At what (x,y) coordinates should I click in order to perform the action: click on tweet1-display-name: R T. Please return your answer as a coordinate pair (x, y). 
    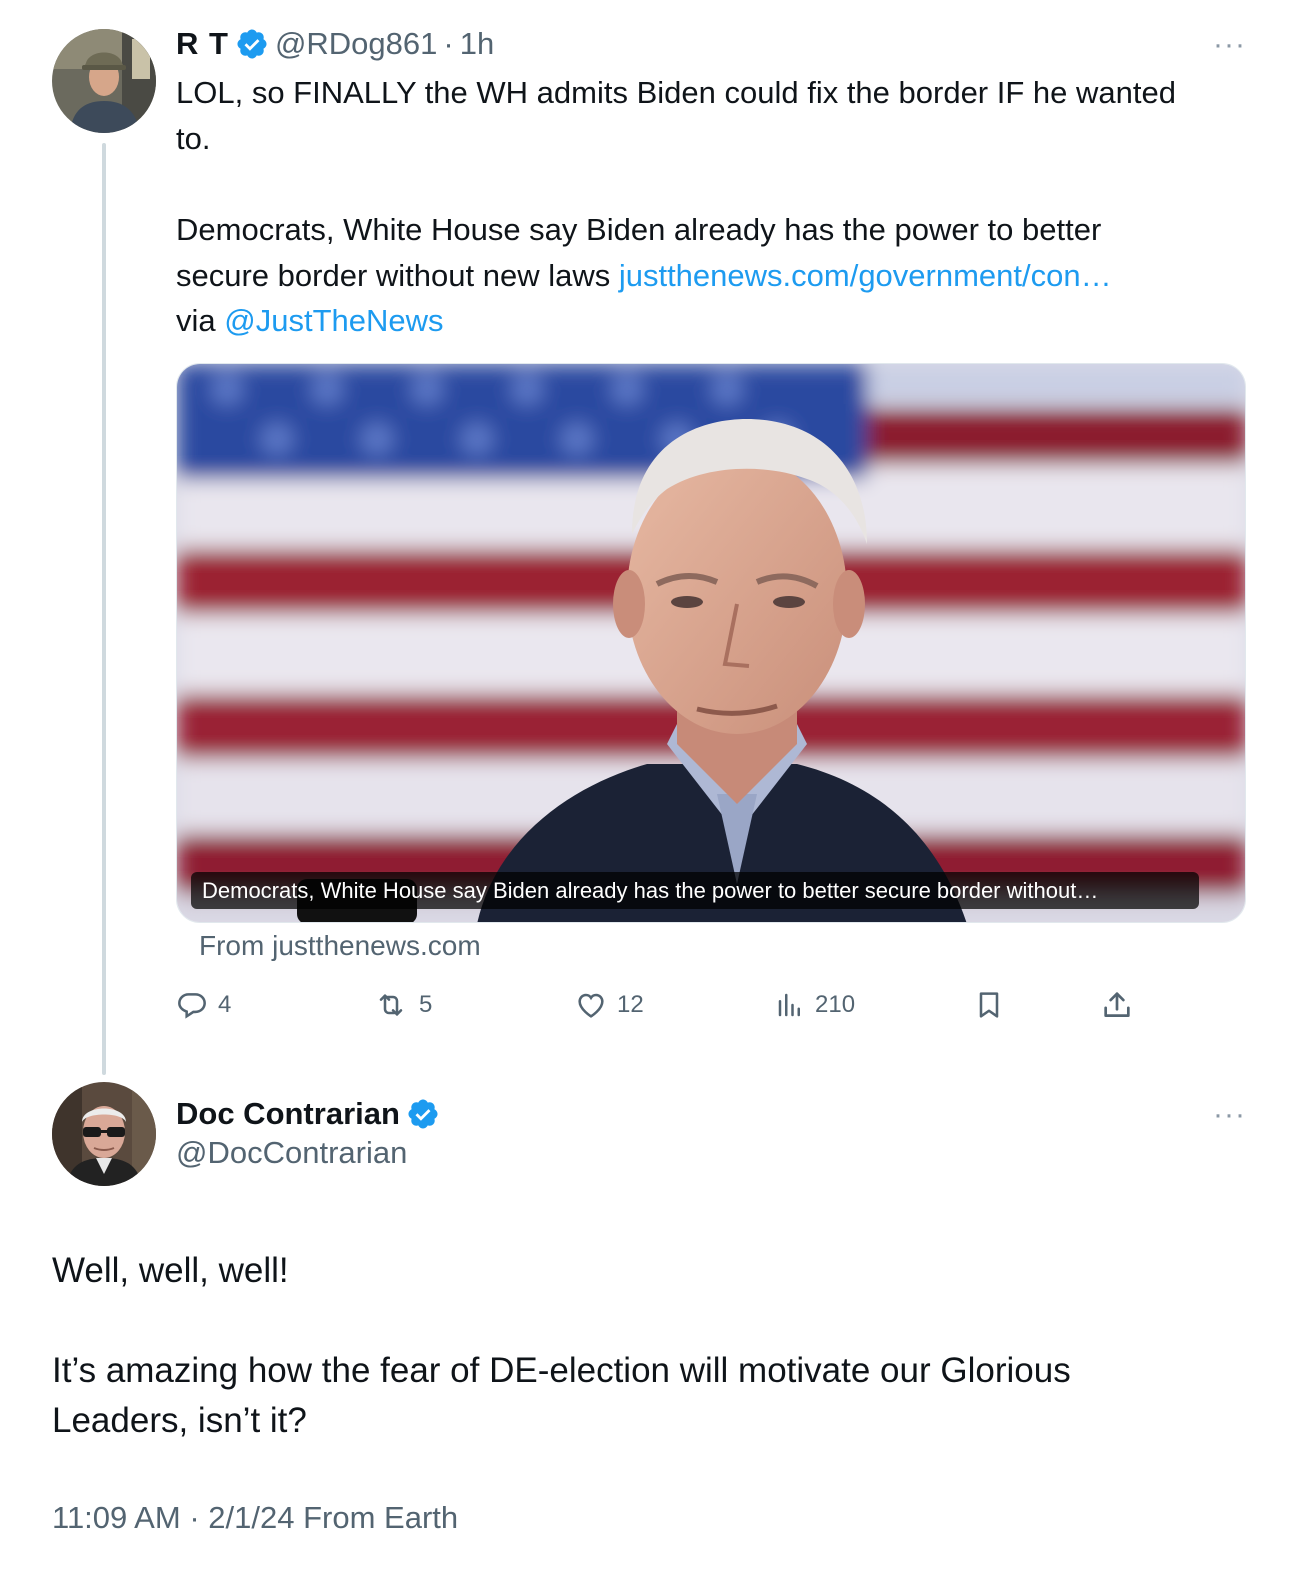
    Looking at the image, I should click on (202, 44).